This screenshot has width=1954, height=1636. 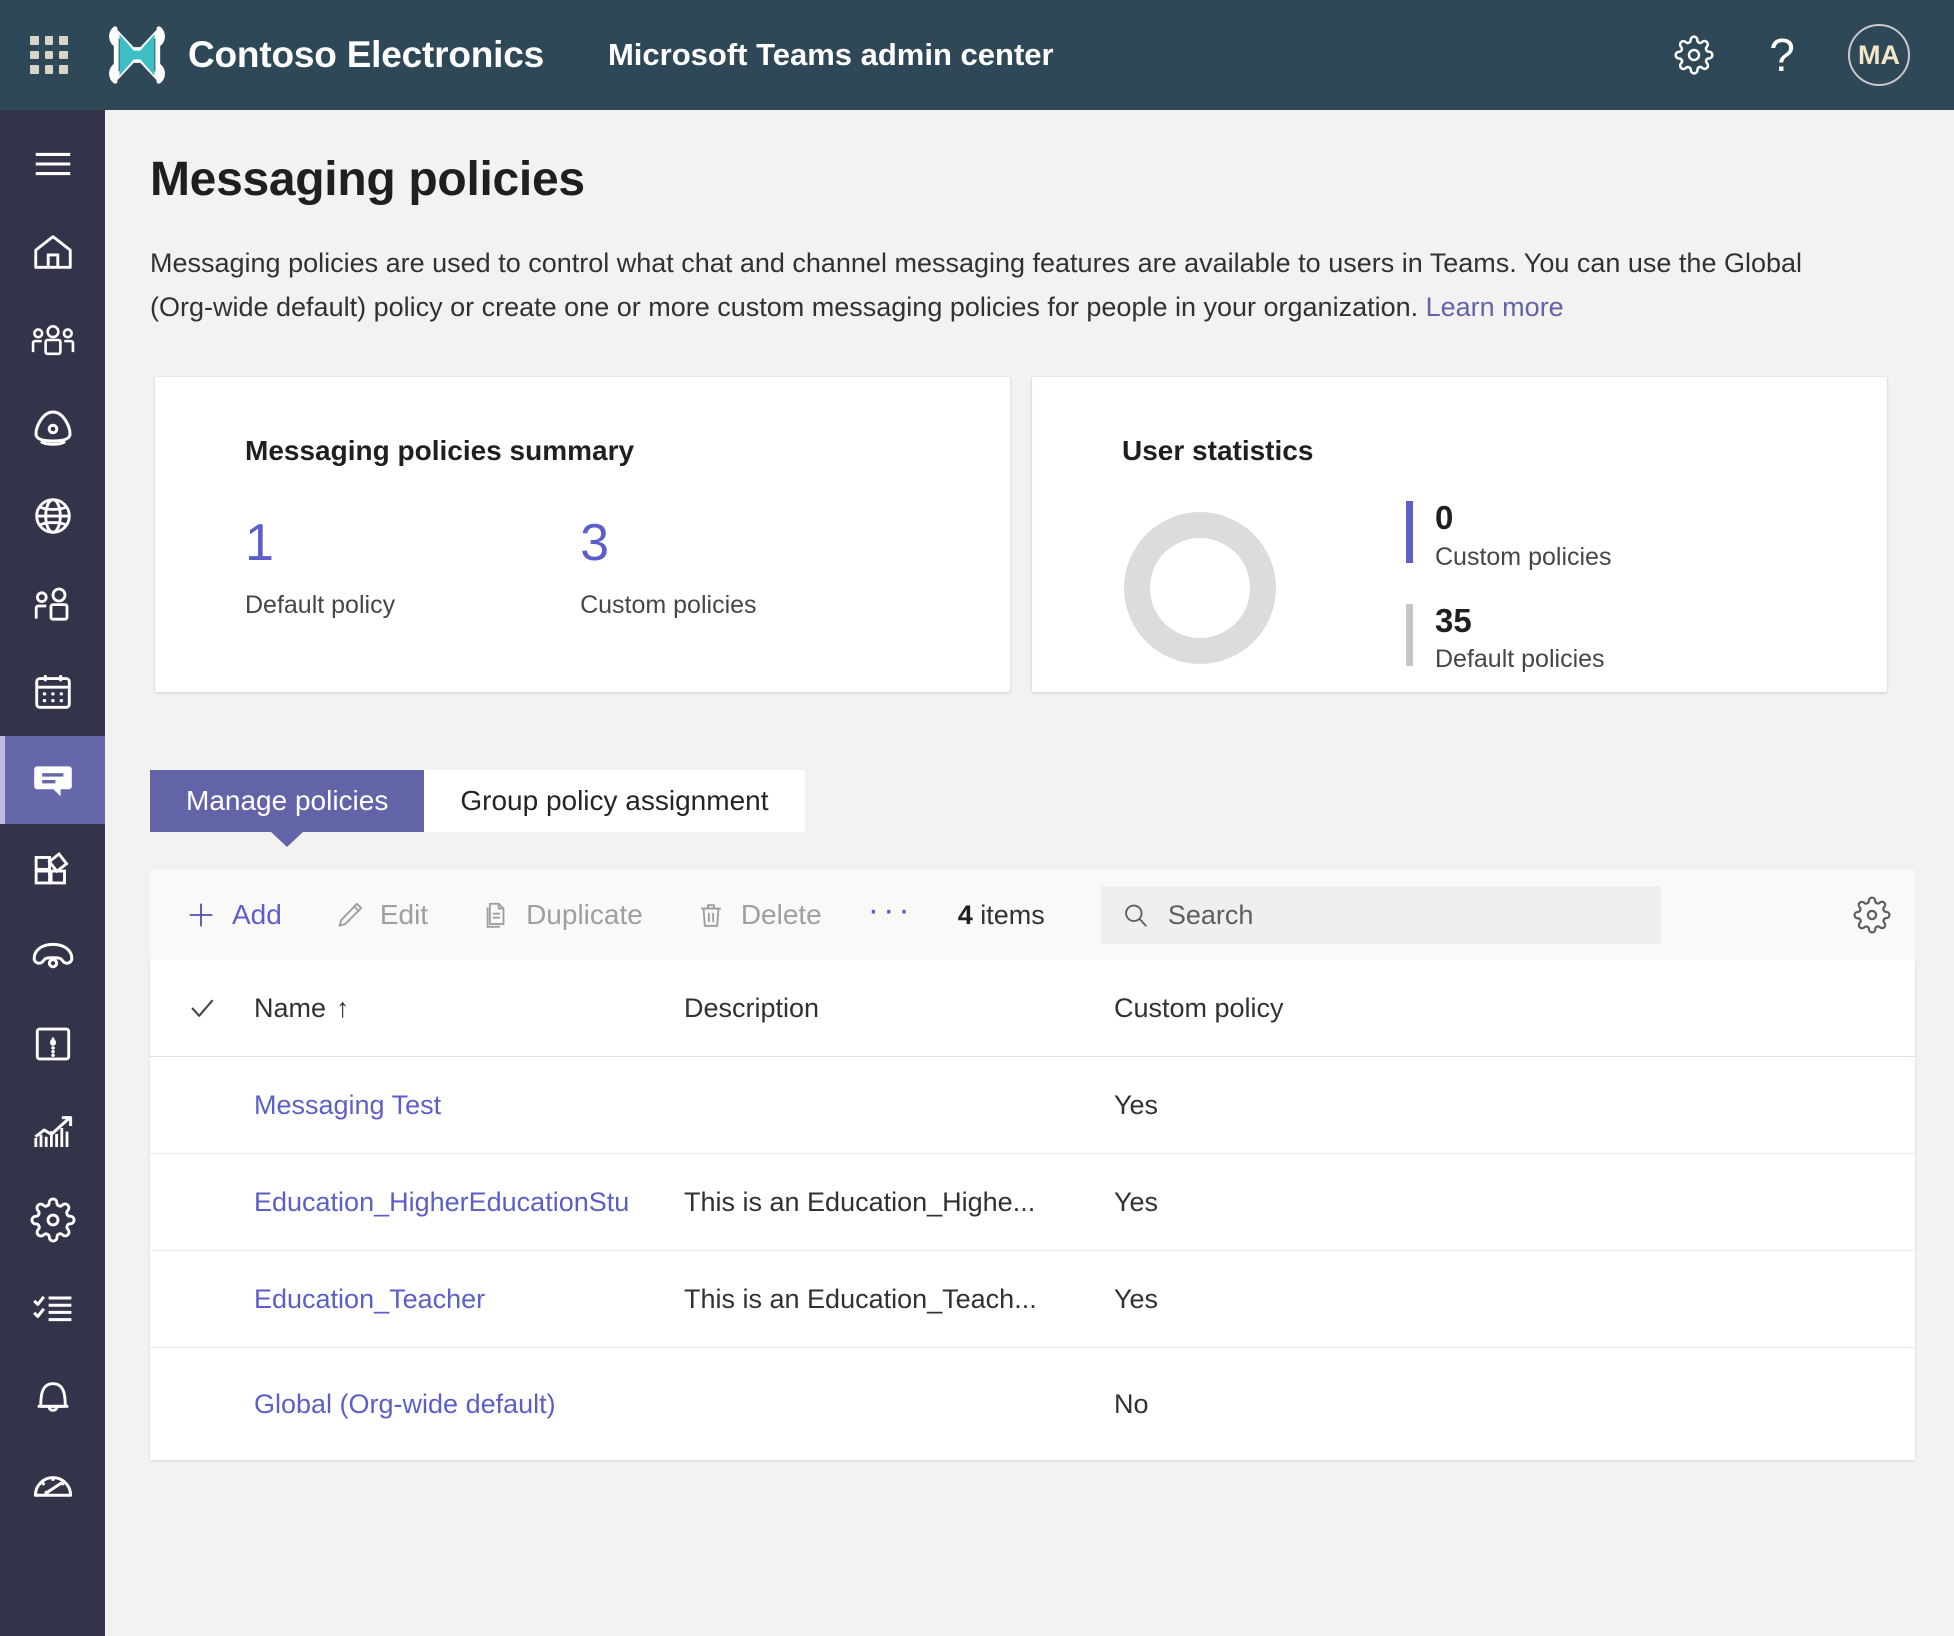 I want to click on sidebar-item-meetings, so click(x=52, y=692).